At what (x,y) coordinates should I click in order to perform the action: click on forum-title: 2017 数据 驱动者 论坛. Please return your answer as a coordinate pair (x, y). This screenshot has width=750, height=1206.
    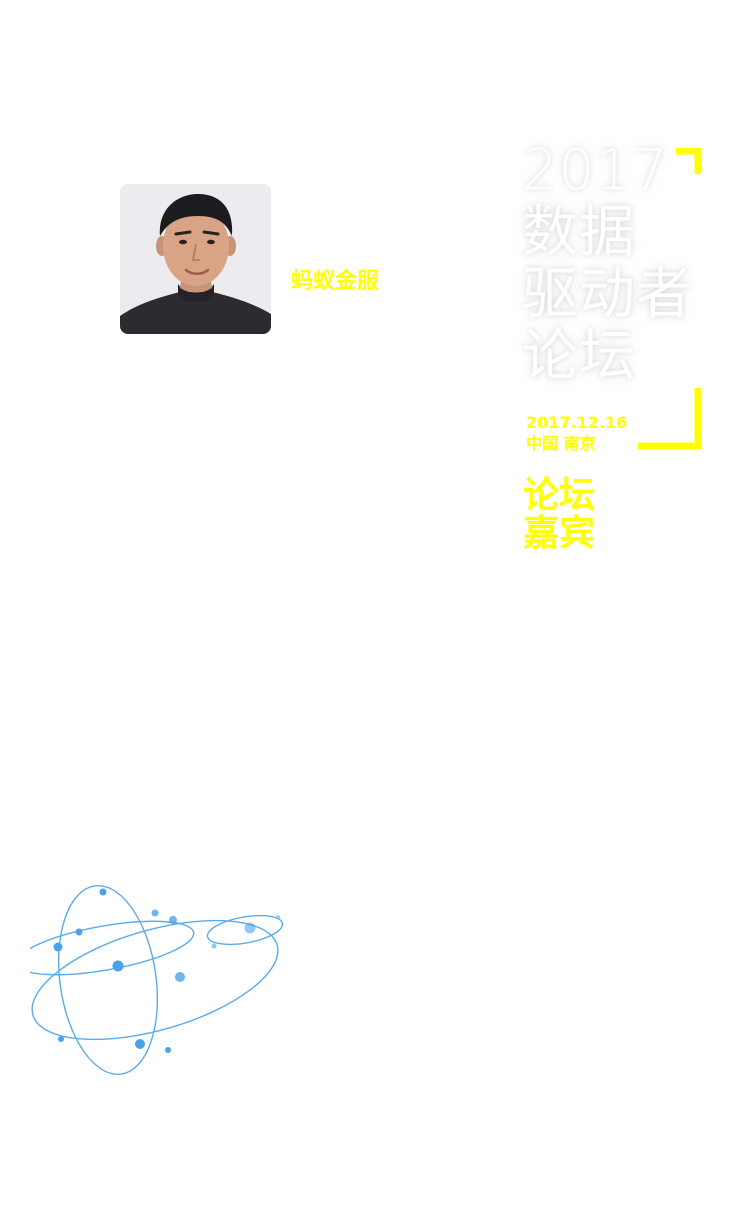
    Looking at the image, I should click on (622, 264).